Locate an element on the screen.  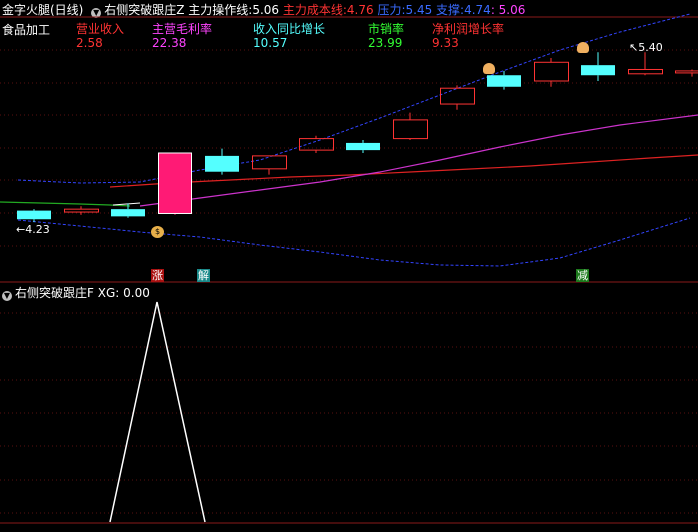
cost-line is located at coordinates (403, 171).